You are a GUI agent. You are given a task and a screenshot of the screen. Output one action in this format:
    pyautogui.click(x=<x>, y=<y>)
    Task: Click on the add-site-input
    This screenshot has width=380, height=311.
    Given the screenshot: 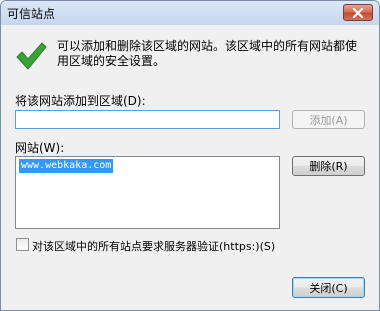 What is the action you would take?
    pyautogui.click(x=147, y=119)
    